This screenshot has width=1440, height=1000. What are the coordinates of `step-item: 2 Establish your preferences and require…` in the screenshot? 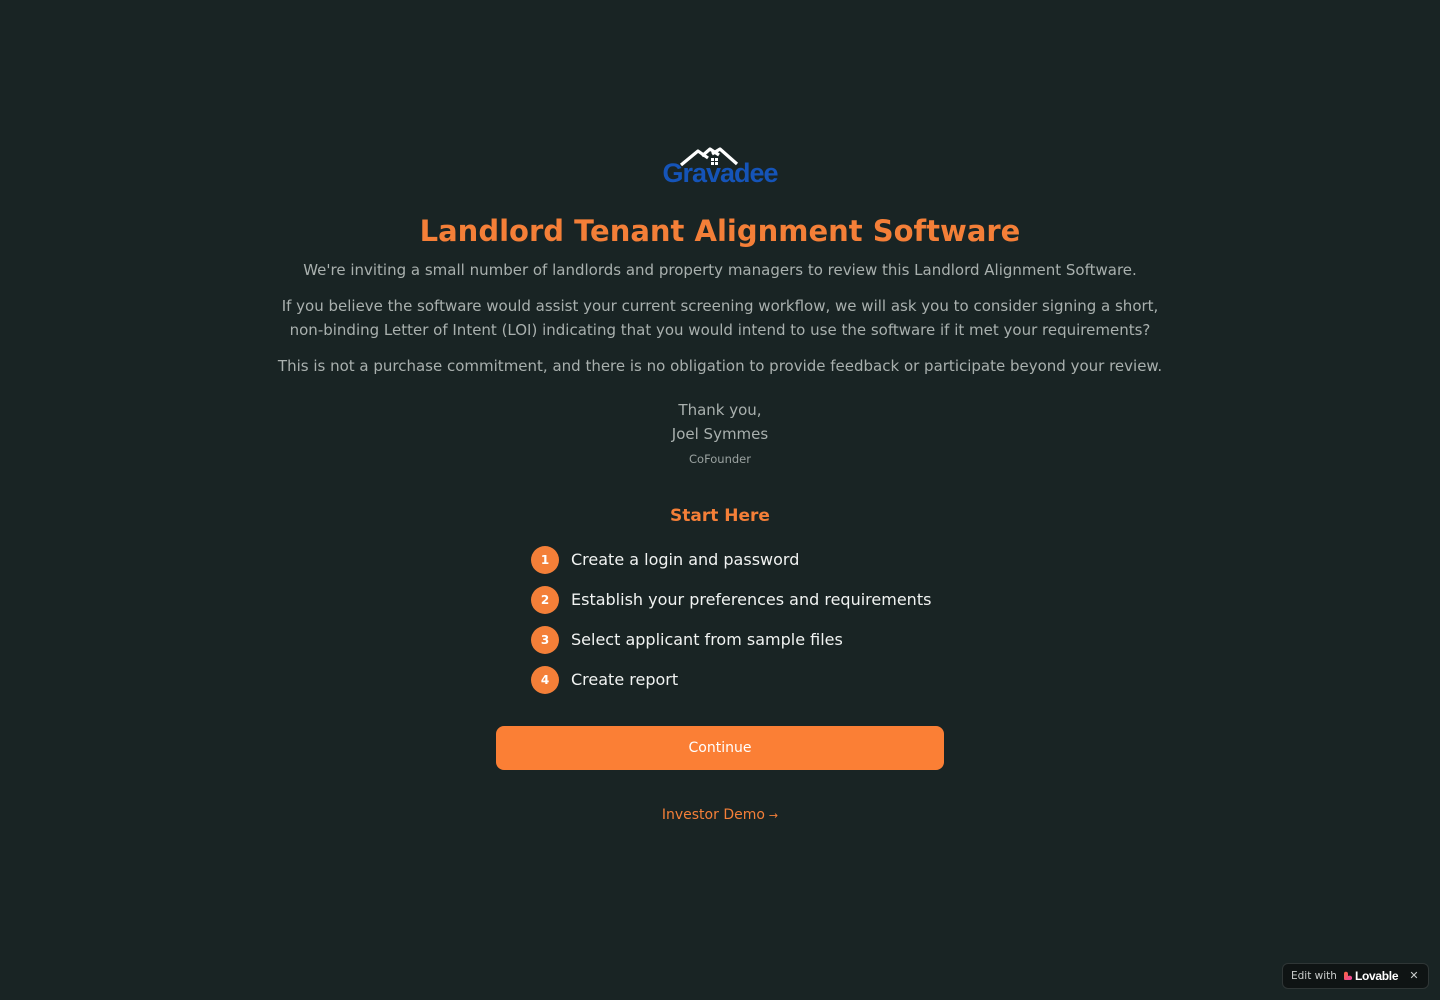 It's located at (741, 600).